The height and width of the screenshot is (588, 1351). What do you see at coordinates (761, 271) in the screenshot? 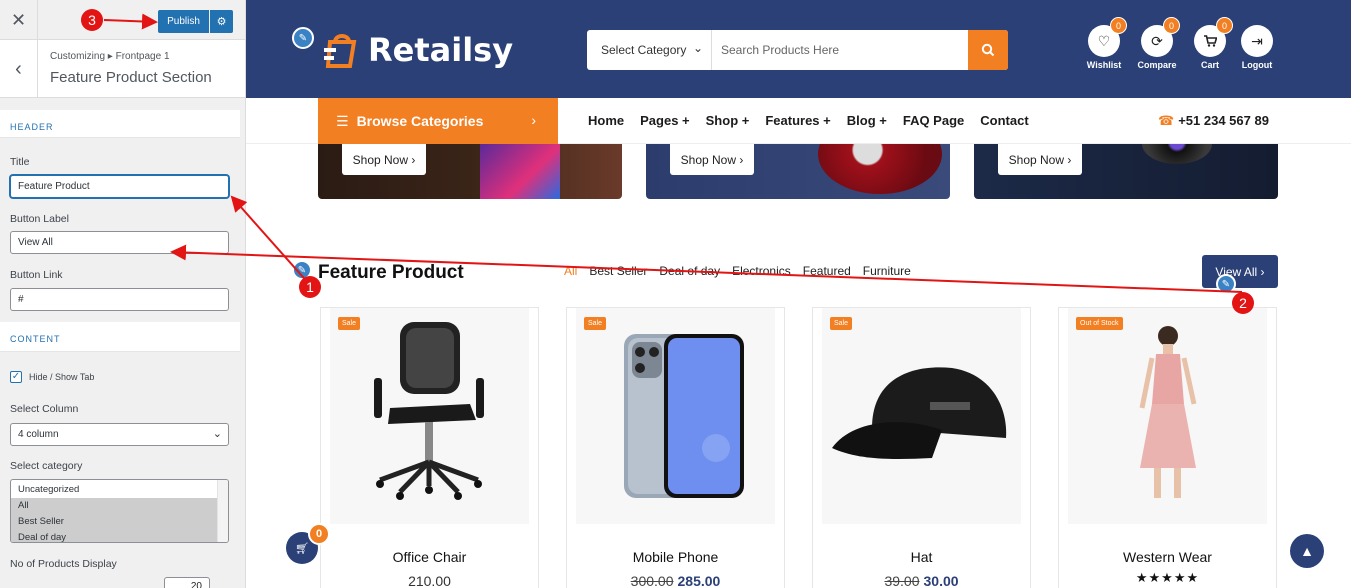
I see `tab-electronics: Electronics` at bounding box center [761, 271].